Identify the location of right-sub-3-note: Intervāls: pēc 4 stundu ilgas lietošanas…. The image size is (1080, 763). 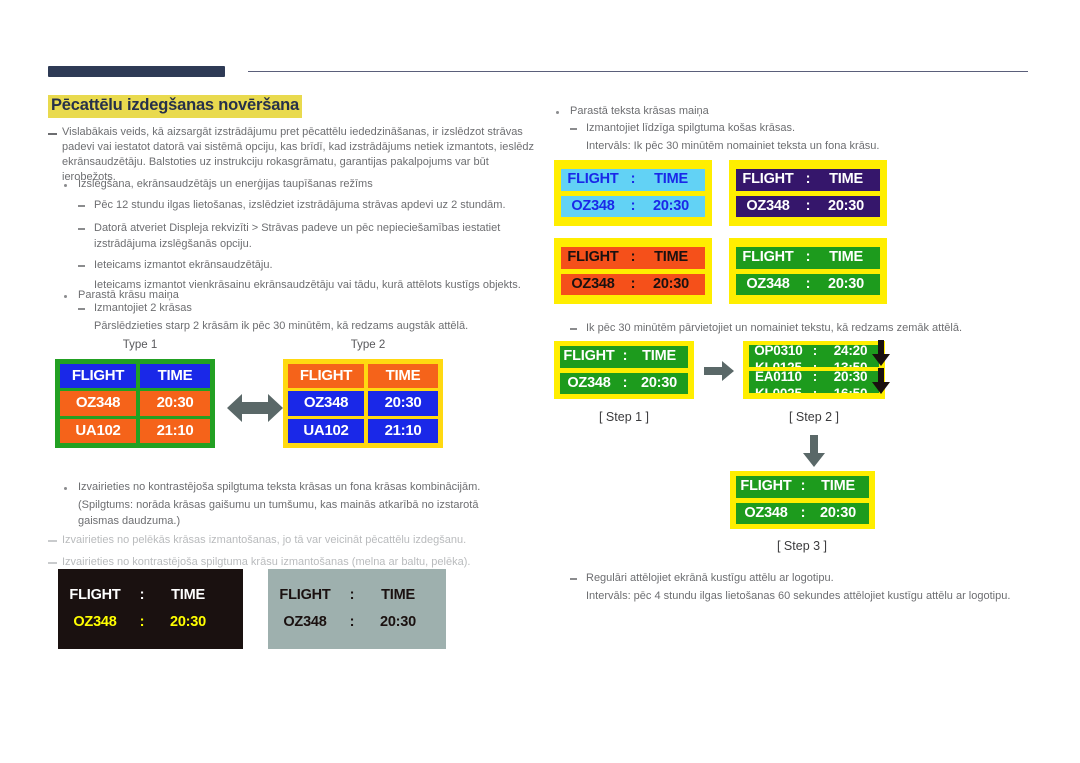
(798, 596).